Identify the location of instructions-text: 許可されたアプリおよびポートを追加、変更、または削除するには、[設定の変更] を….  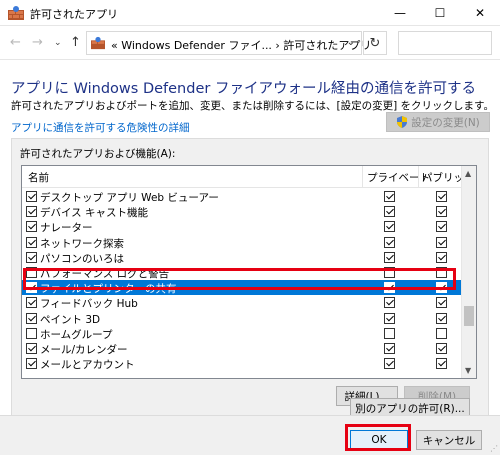
(252, 106).